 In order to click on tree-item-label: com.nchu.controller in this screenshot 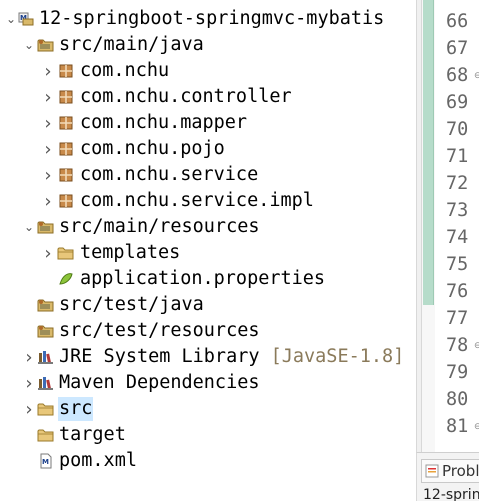, I will do `click(186, 96)`.